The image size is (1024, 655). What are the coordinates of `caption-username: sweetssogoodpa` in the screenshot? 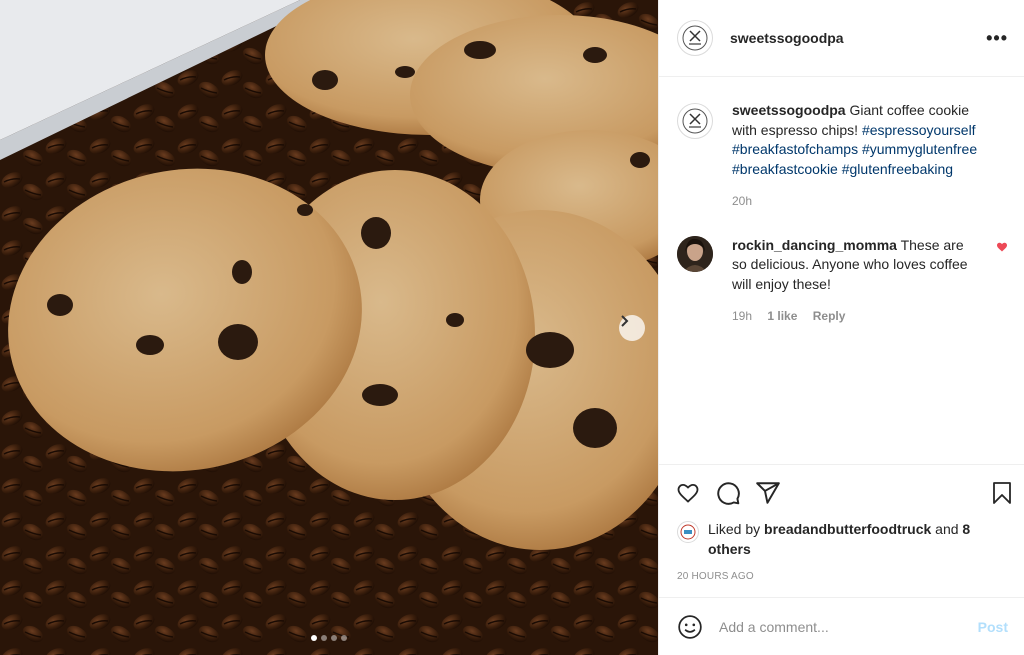 It's located at (789, 110).